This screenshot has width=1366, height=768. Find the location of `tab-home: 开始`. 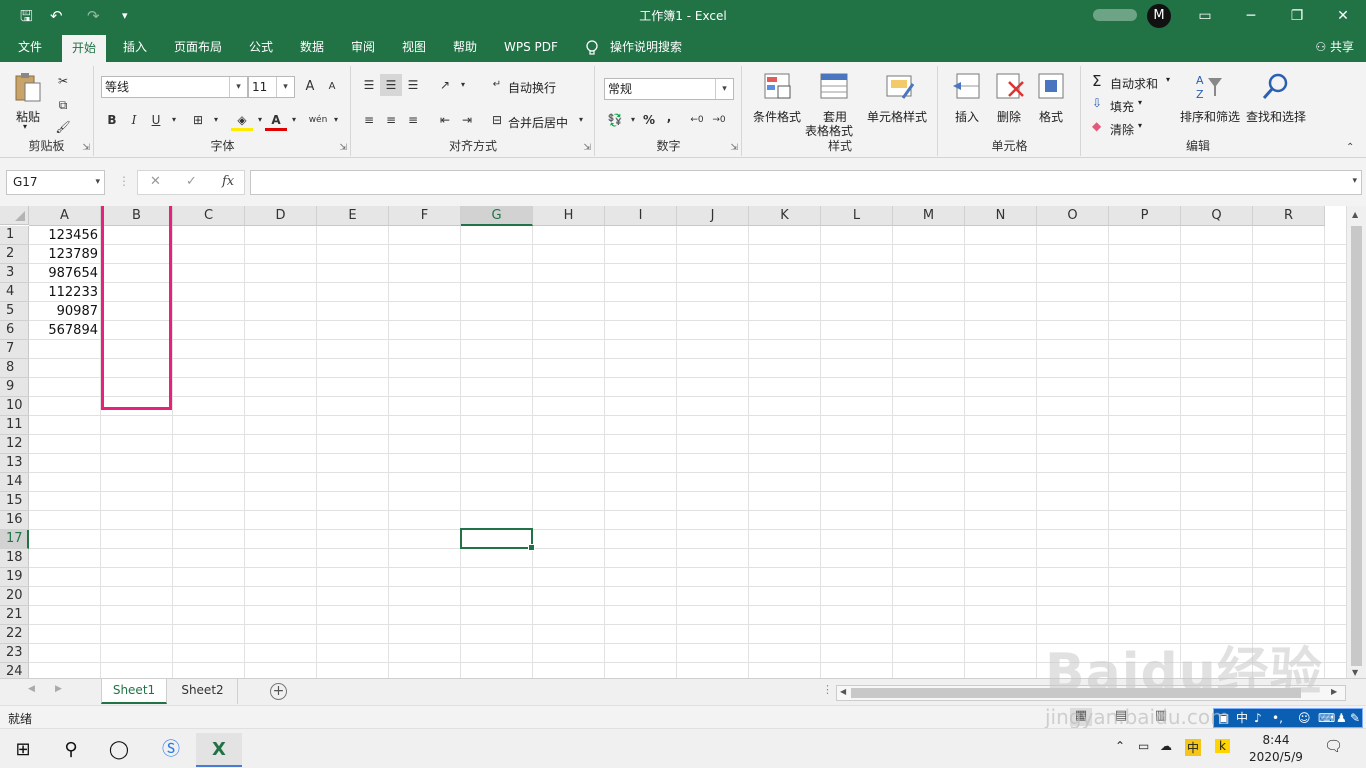

tab-home: 开始 is located at coordinates (84, 48).